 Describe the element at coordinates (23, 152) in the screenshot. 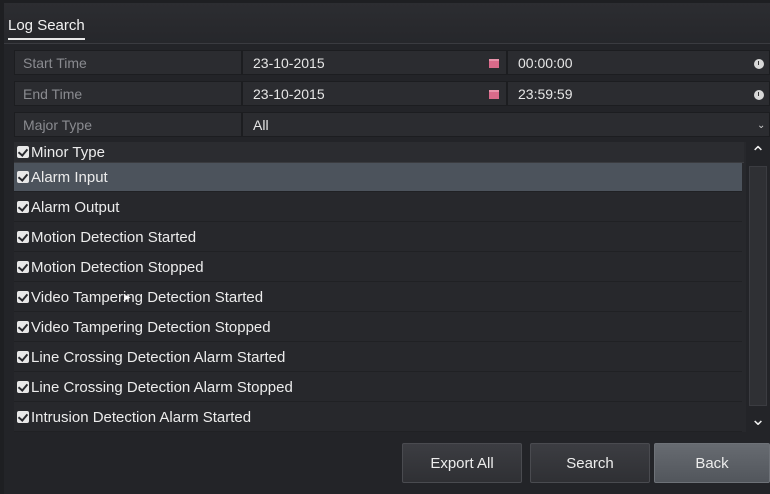

I see `minor-type-select-all-checkbox` at that location.